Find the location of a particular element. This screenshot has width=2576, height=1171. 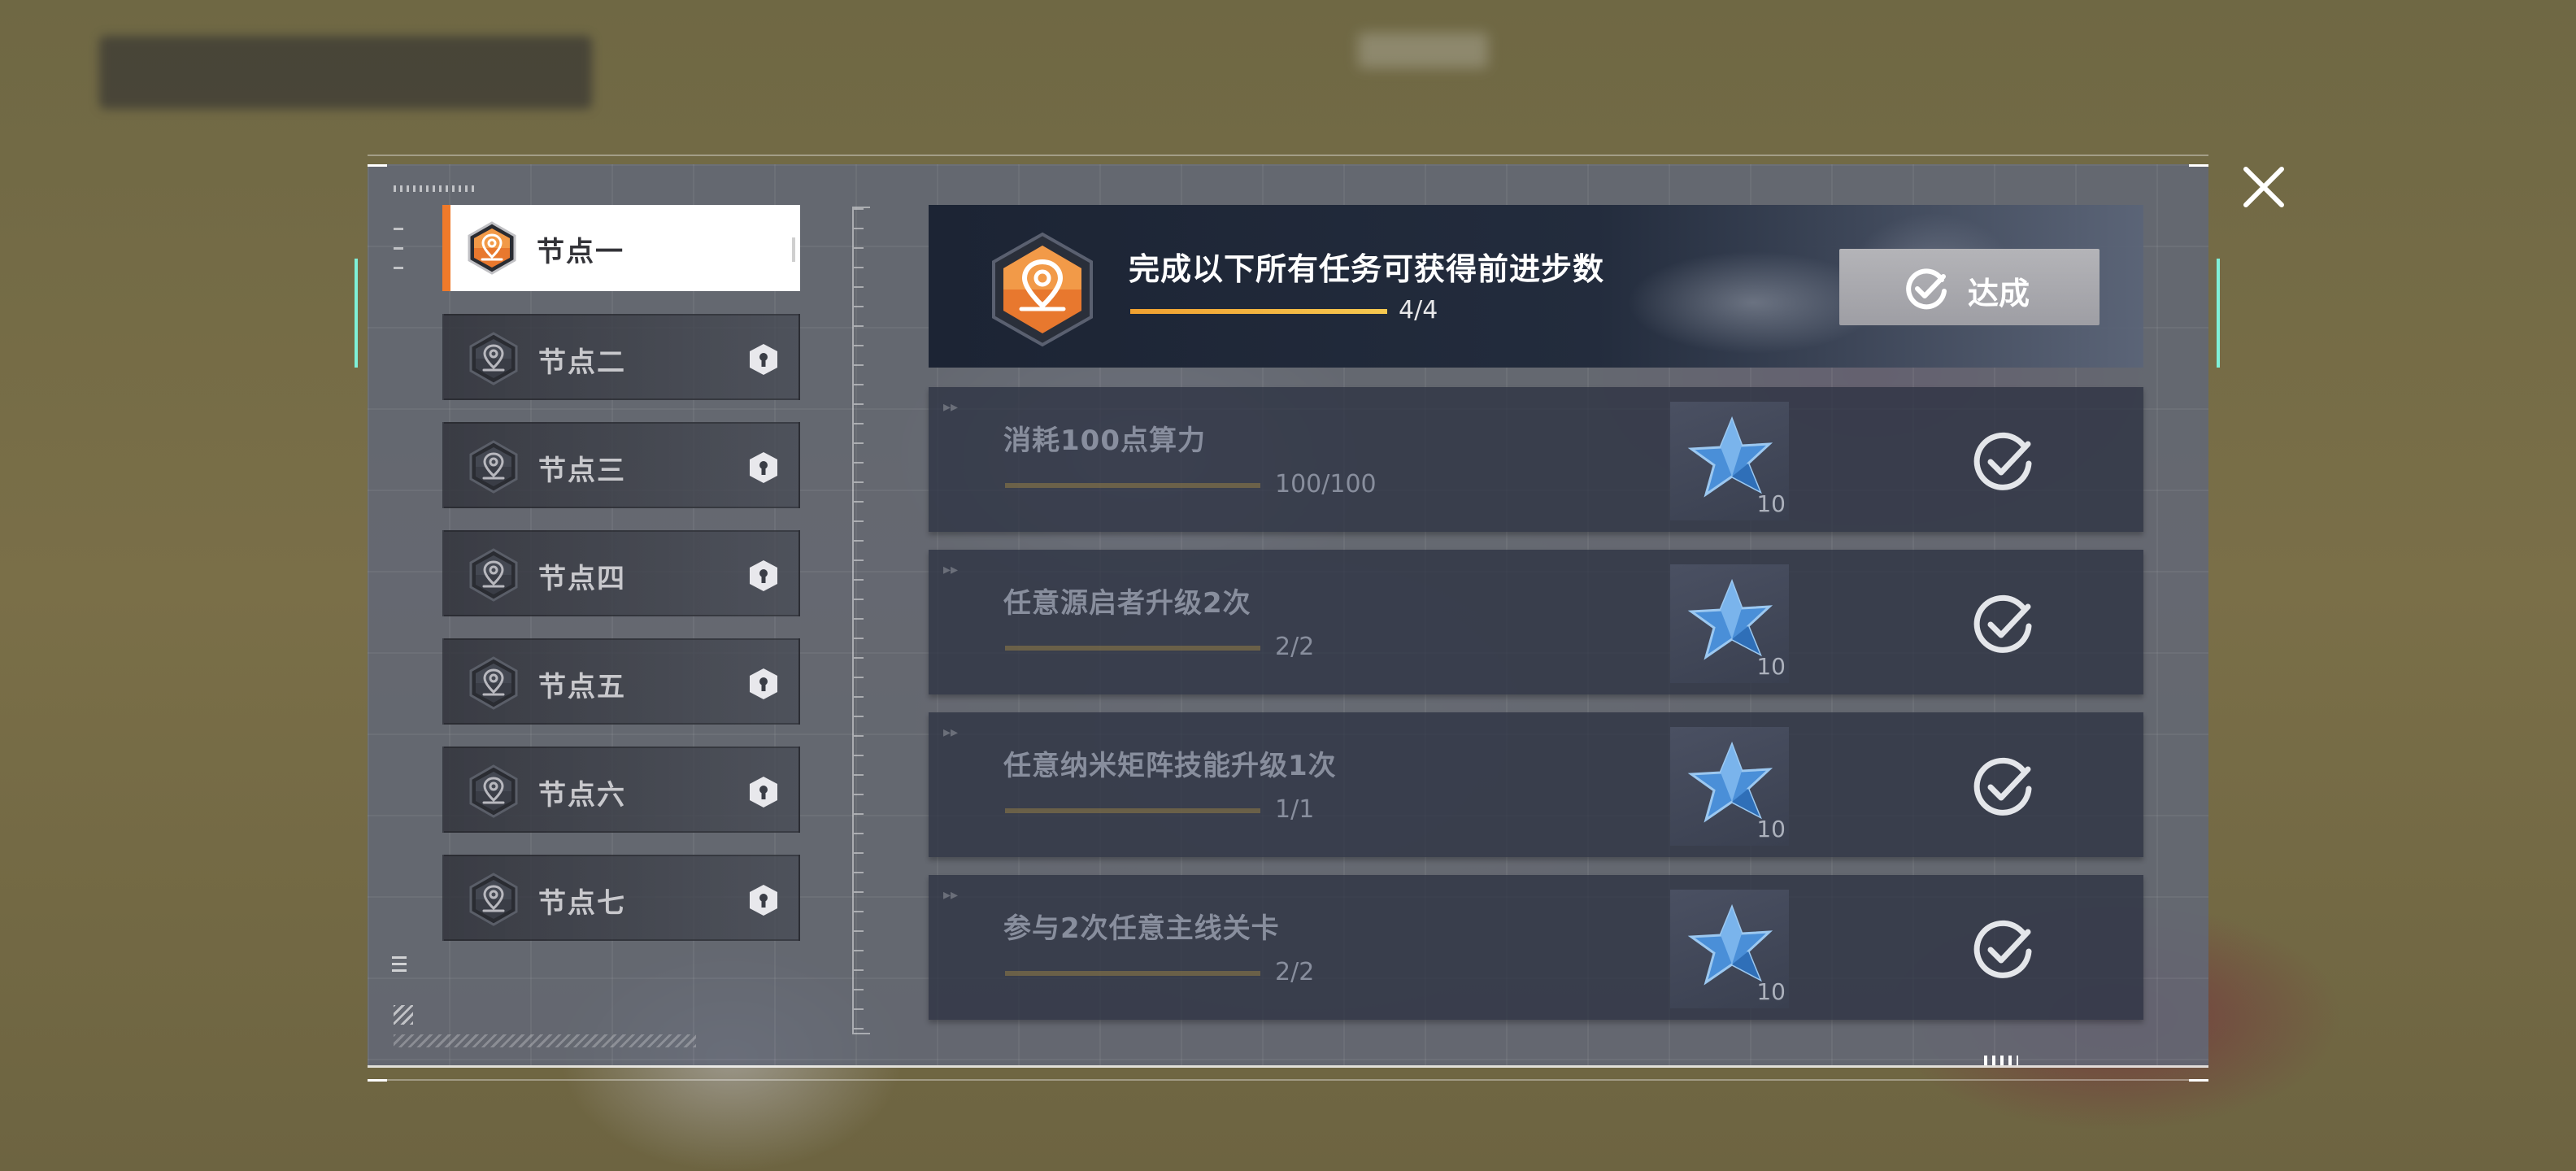

task-title: 参与2次任意主线关卡 is located at coordinates (1142, 929).